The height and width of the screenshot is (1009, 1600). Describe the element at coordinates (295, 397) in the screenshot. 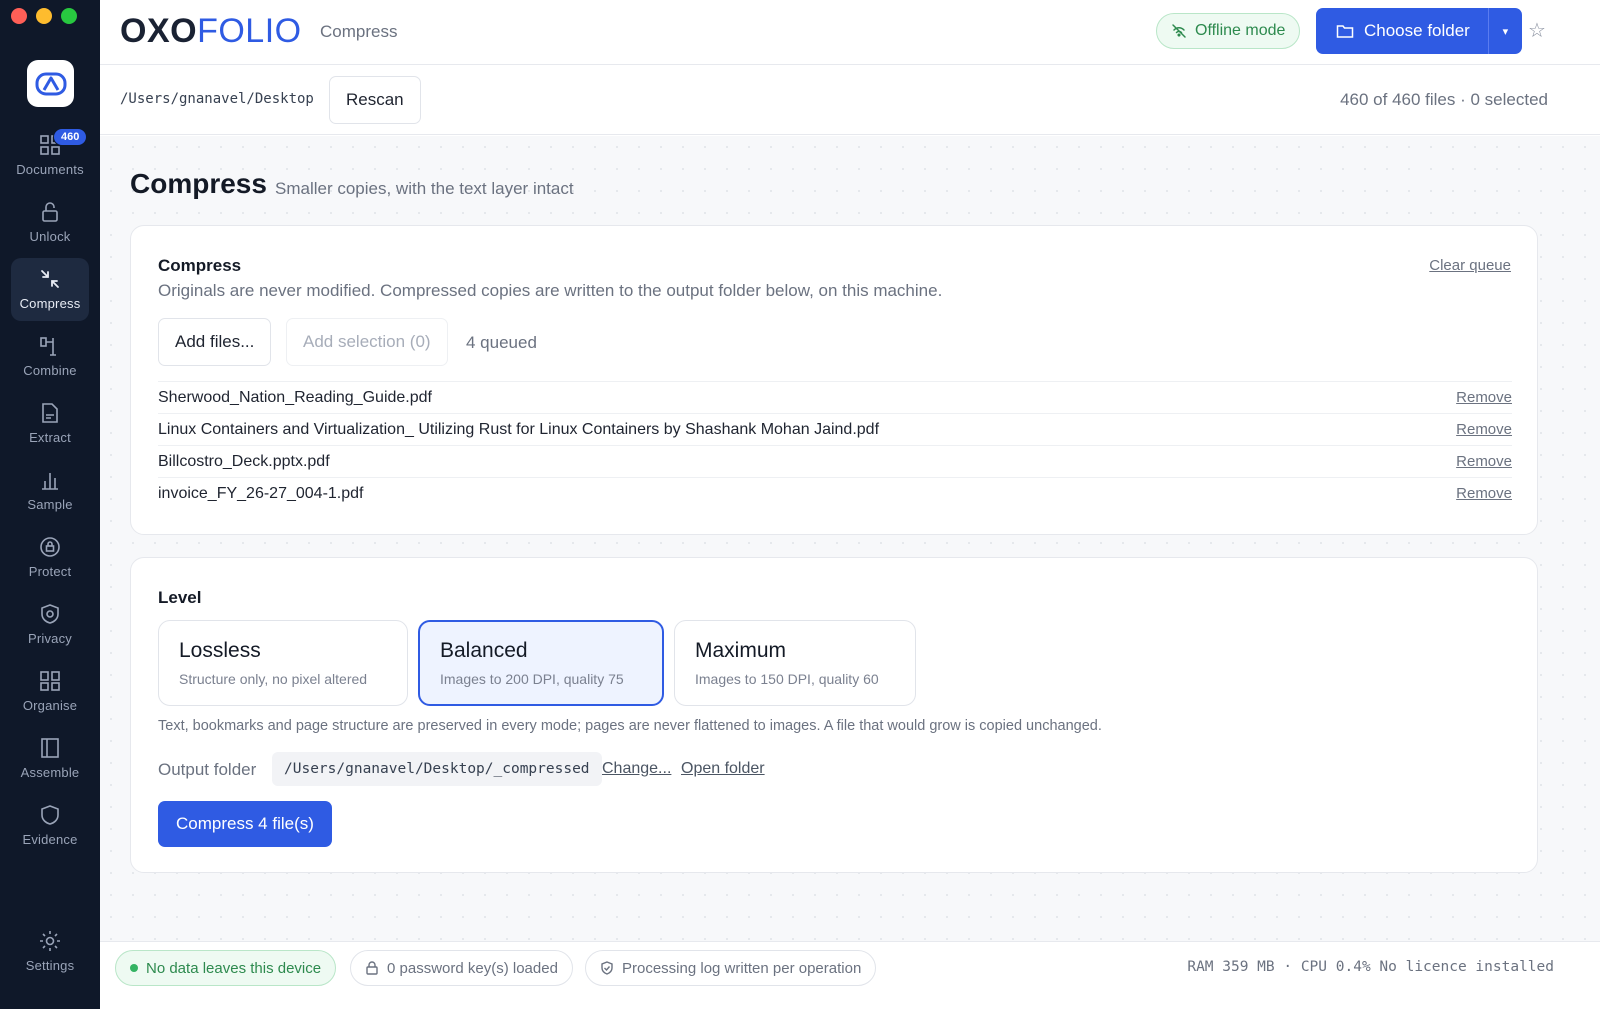

I see `queued-file-name: Sherwood_Nation_Reading_Guide.pdf` at that location.